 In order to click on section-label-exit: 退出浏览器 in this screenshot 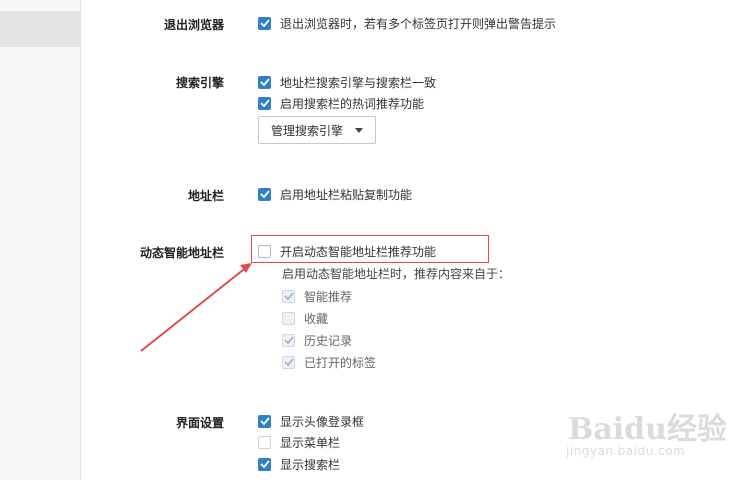, I will do `click(193, 25)`.